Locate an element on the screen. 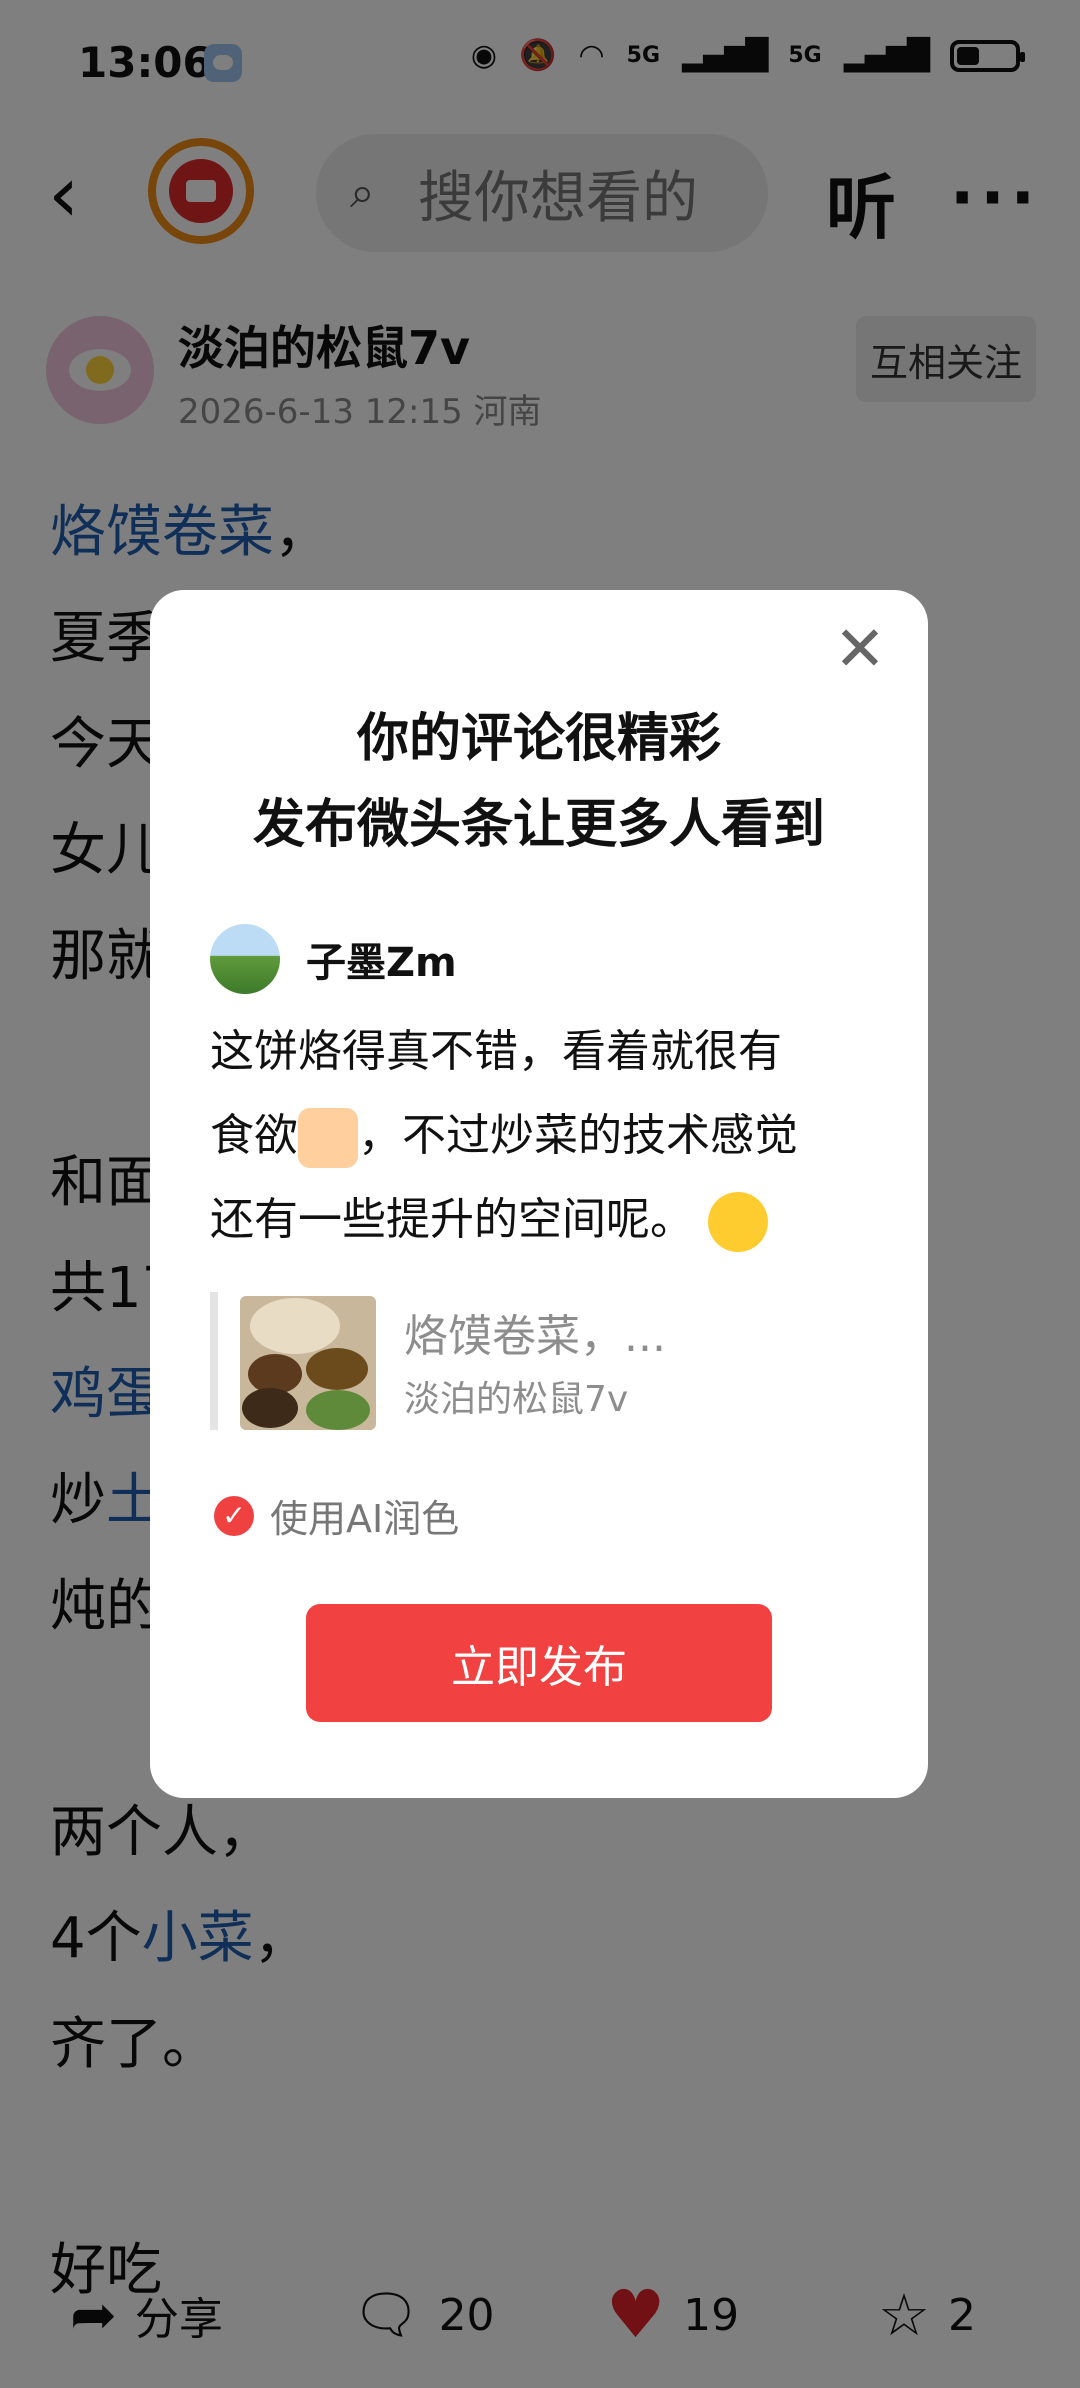 This screenshot has width=1080, height=2388. commenter: 子墨Zm is located at coordinates (333, 959).